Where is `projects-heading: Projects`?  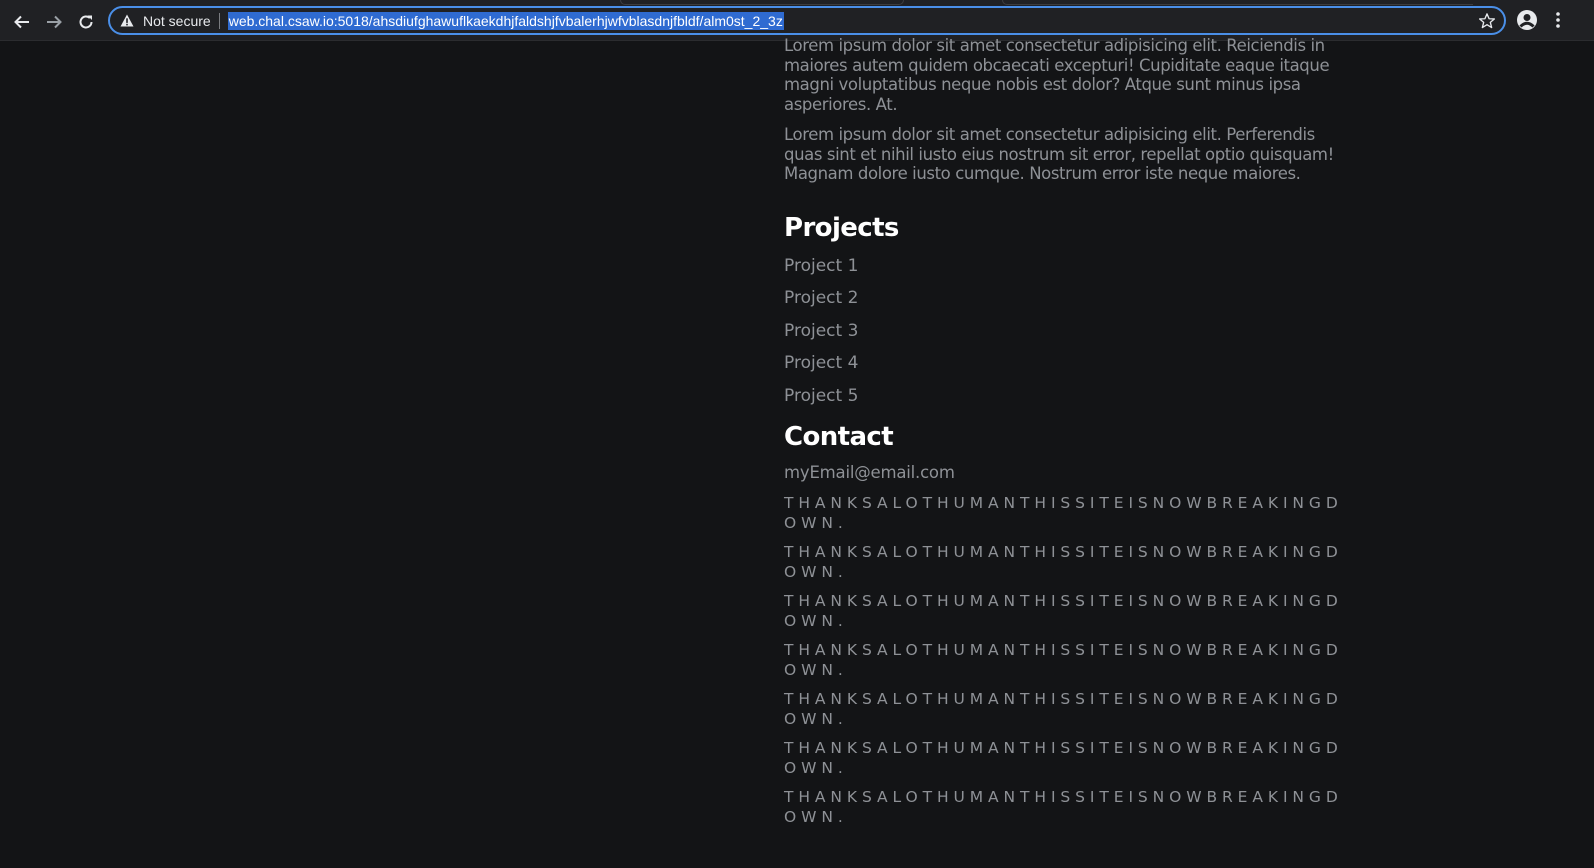
projects-heading: Projects is located at coordinates (841, 227).